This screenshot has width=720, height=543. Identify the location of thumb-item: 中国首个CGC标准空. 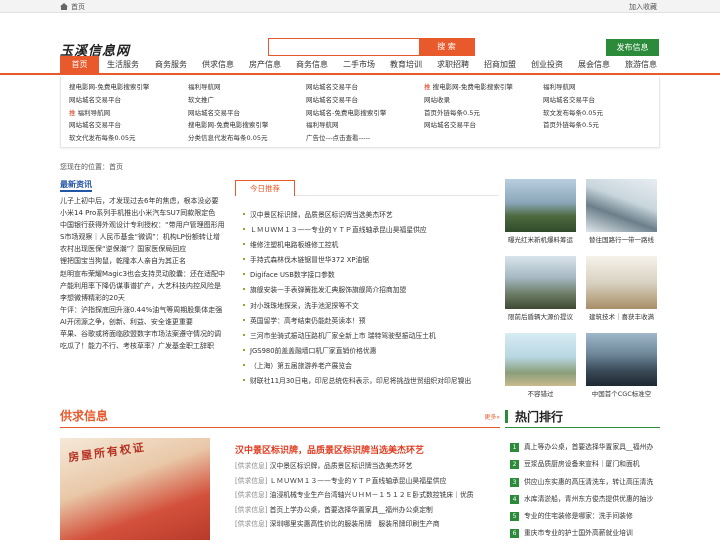
(621, 365).